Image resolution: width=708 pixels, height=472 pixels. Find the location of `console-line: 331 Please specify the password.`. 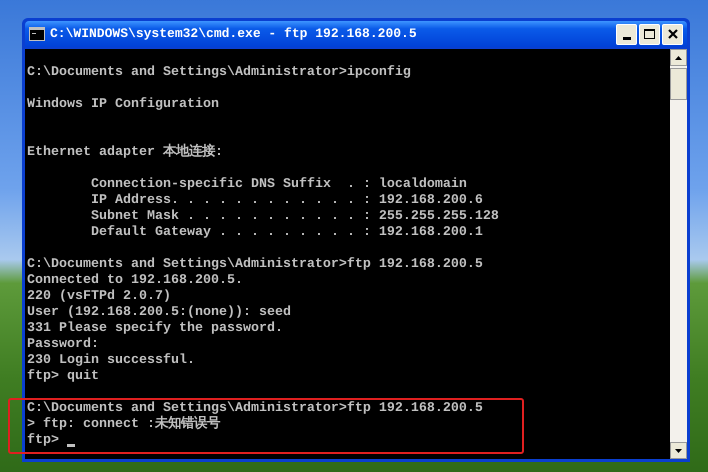

console-line: 331 Please specify the password. is located at coordinates (155, 329).